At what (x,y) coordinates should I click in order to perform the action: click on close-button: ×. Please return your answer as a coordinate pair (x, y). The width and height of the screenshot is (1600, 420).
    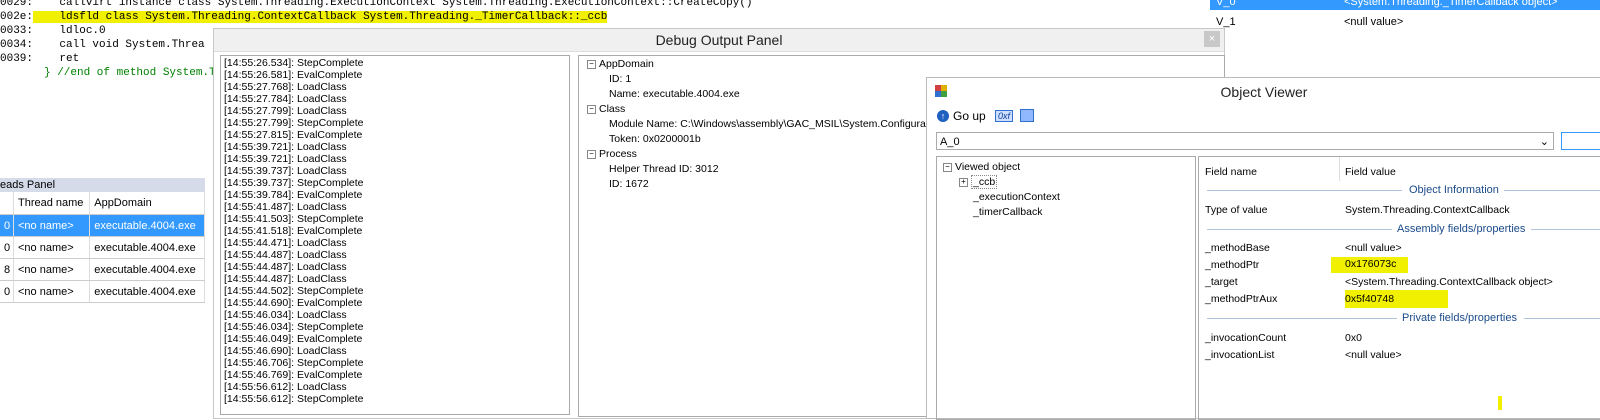
    Looking at the image, I should click on (1212, 39).